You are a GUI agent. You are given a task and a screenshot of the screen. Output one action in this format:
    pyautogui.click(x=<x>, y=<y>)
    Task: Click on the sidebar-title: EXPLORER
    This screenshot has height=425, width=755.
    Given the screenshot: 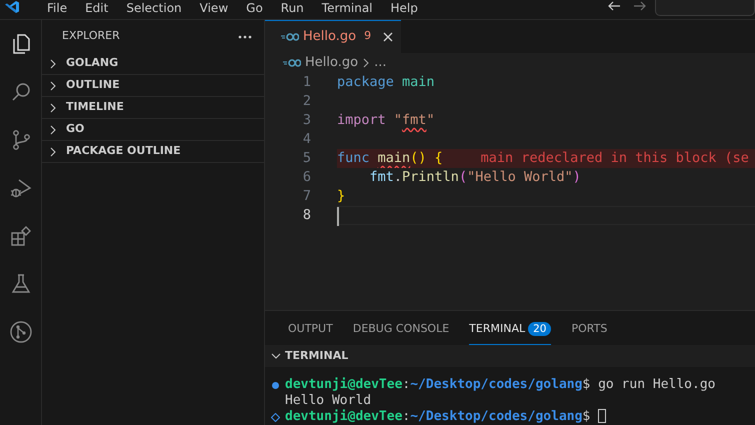 What is the action you would take?
    pyautogui.click(x=91, y=36)
    